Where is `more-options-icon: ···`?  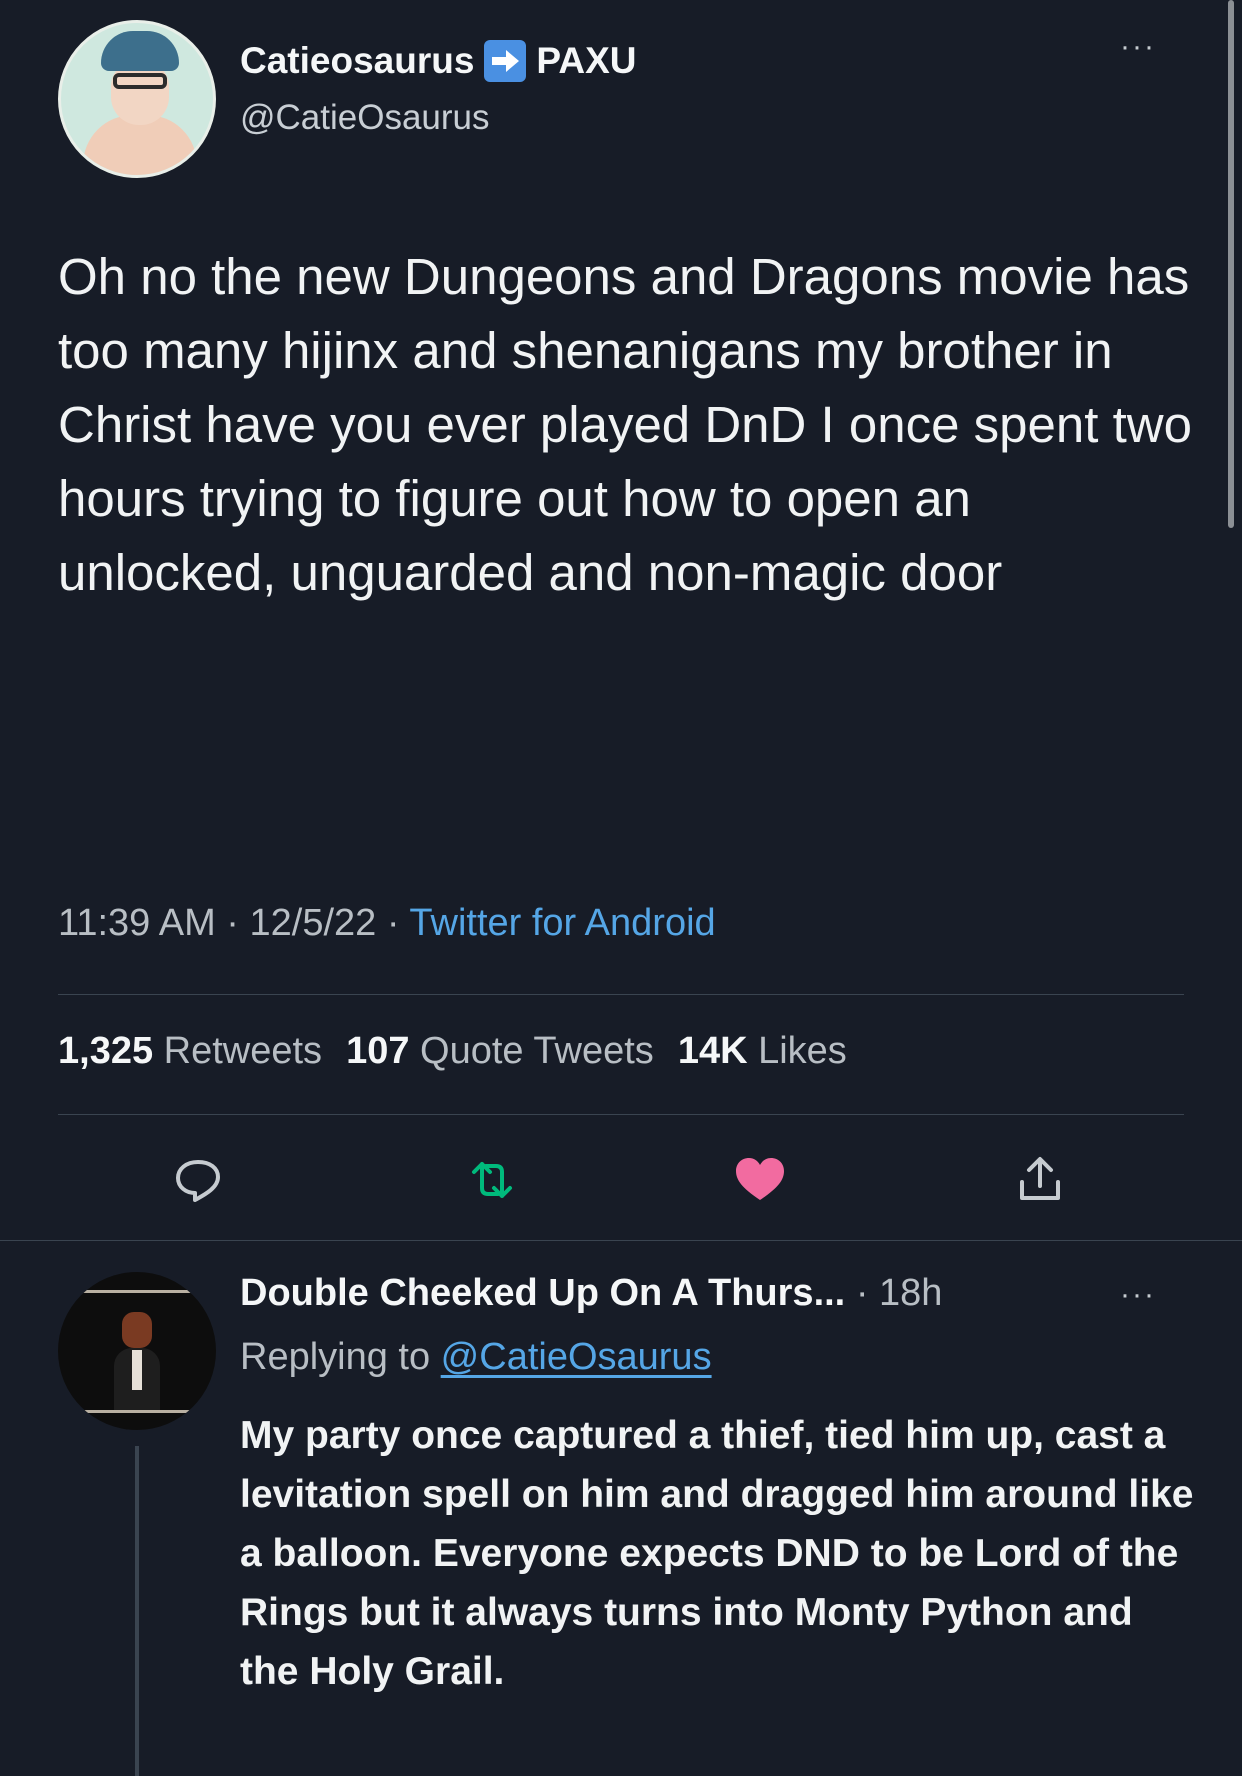
more-options-icon: ··· is located at coordinates (1138, 47).